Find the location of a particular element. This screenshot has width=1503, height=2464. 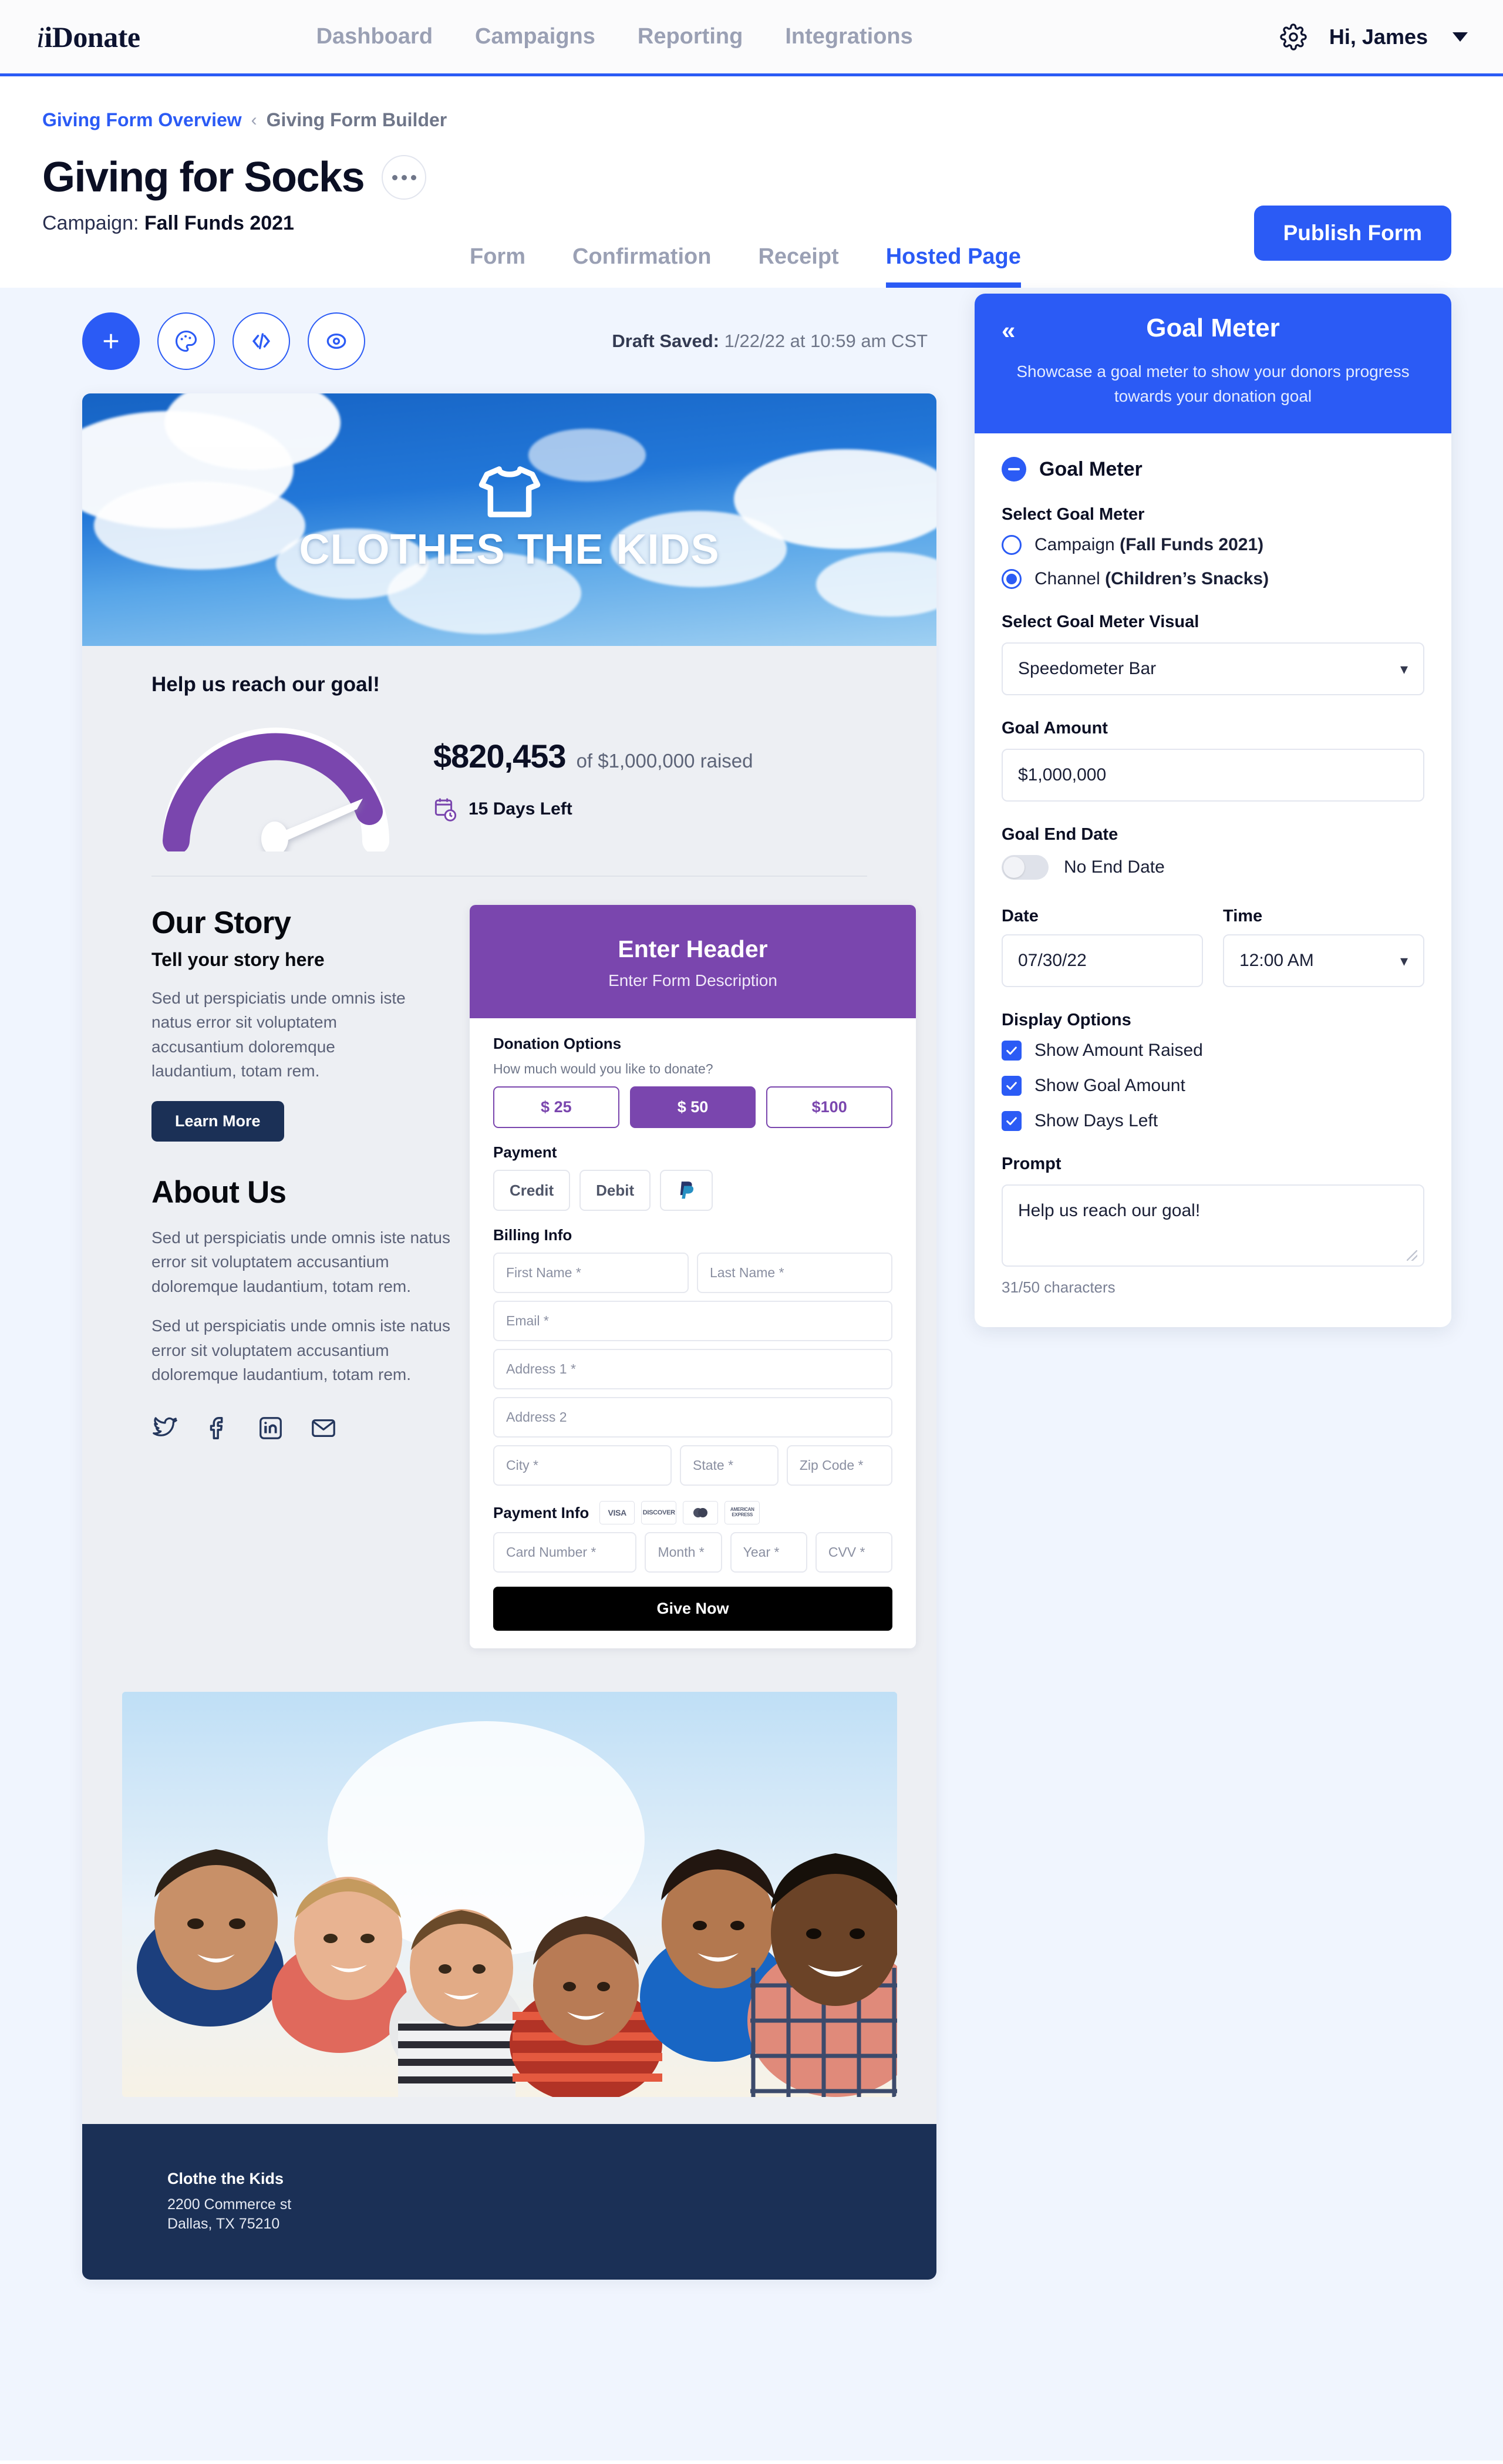

nav-item-integrations: Integrations is located at coordinates (848, 36).